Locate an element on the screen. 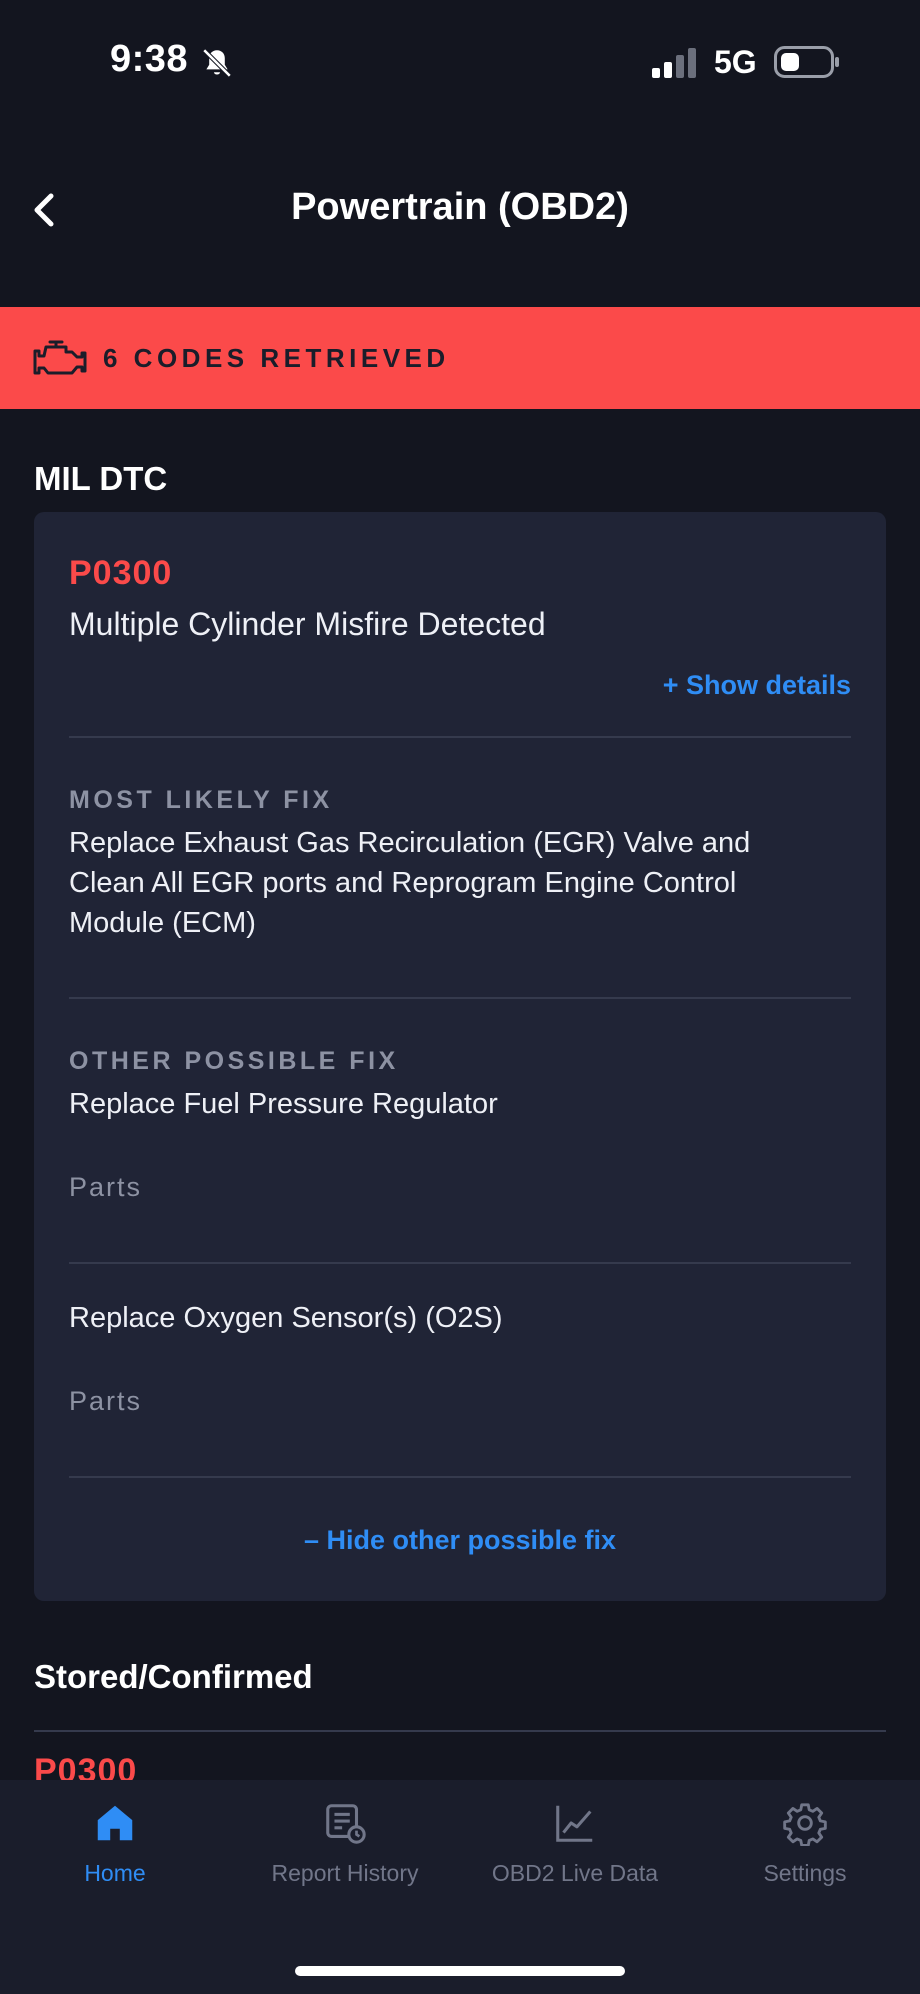 The width and height of the screenshot is (920, 1994). report-icon is located at coordinates (346, 1824).